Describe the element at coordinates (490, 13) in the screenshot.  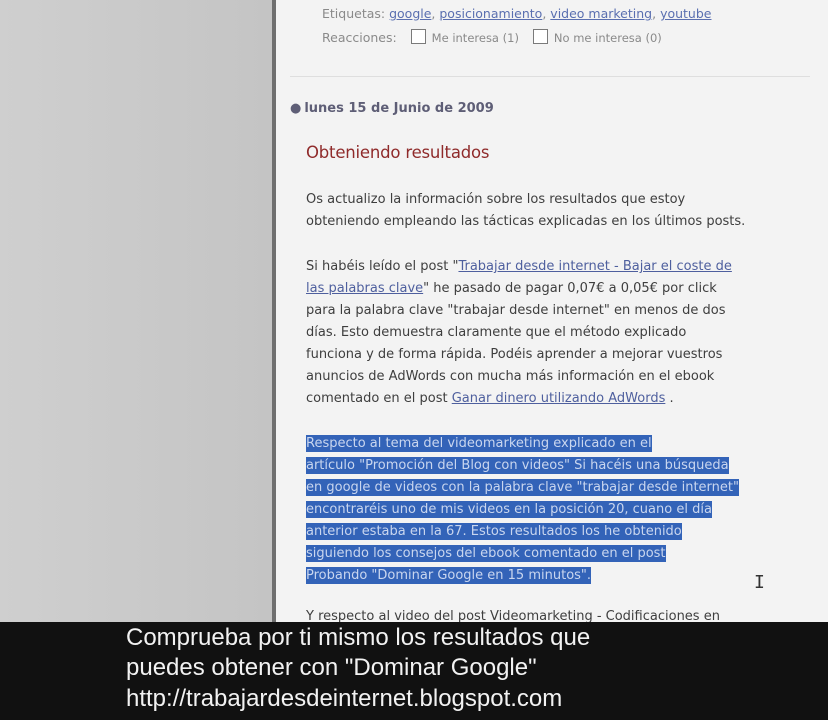
I see `tag-link-posicionamiento: posicionamiento` at that location.